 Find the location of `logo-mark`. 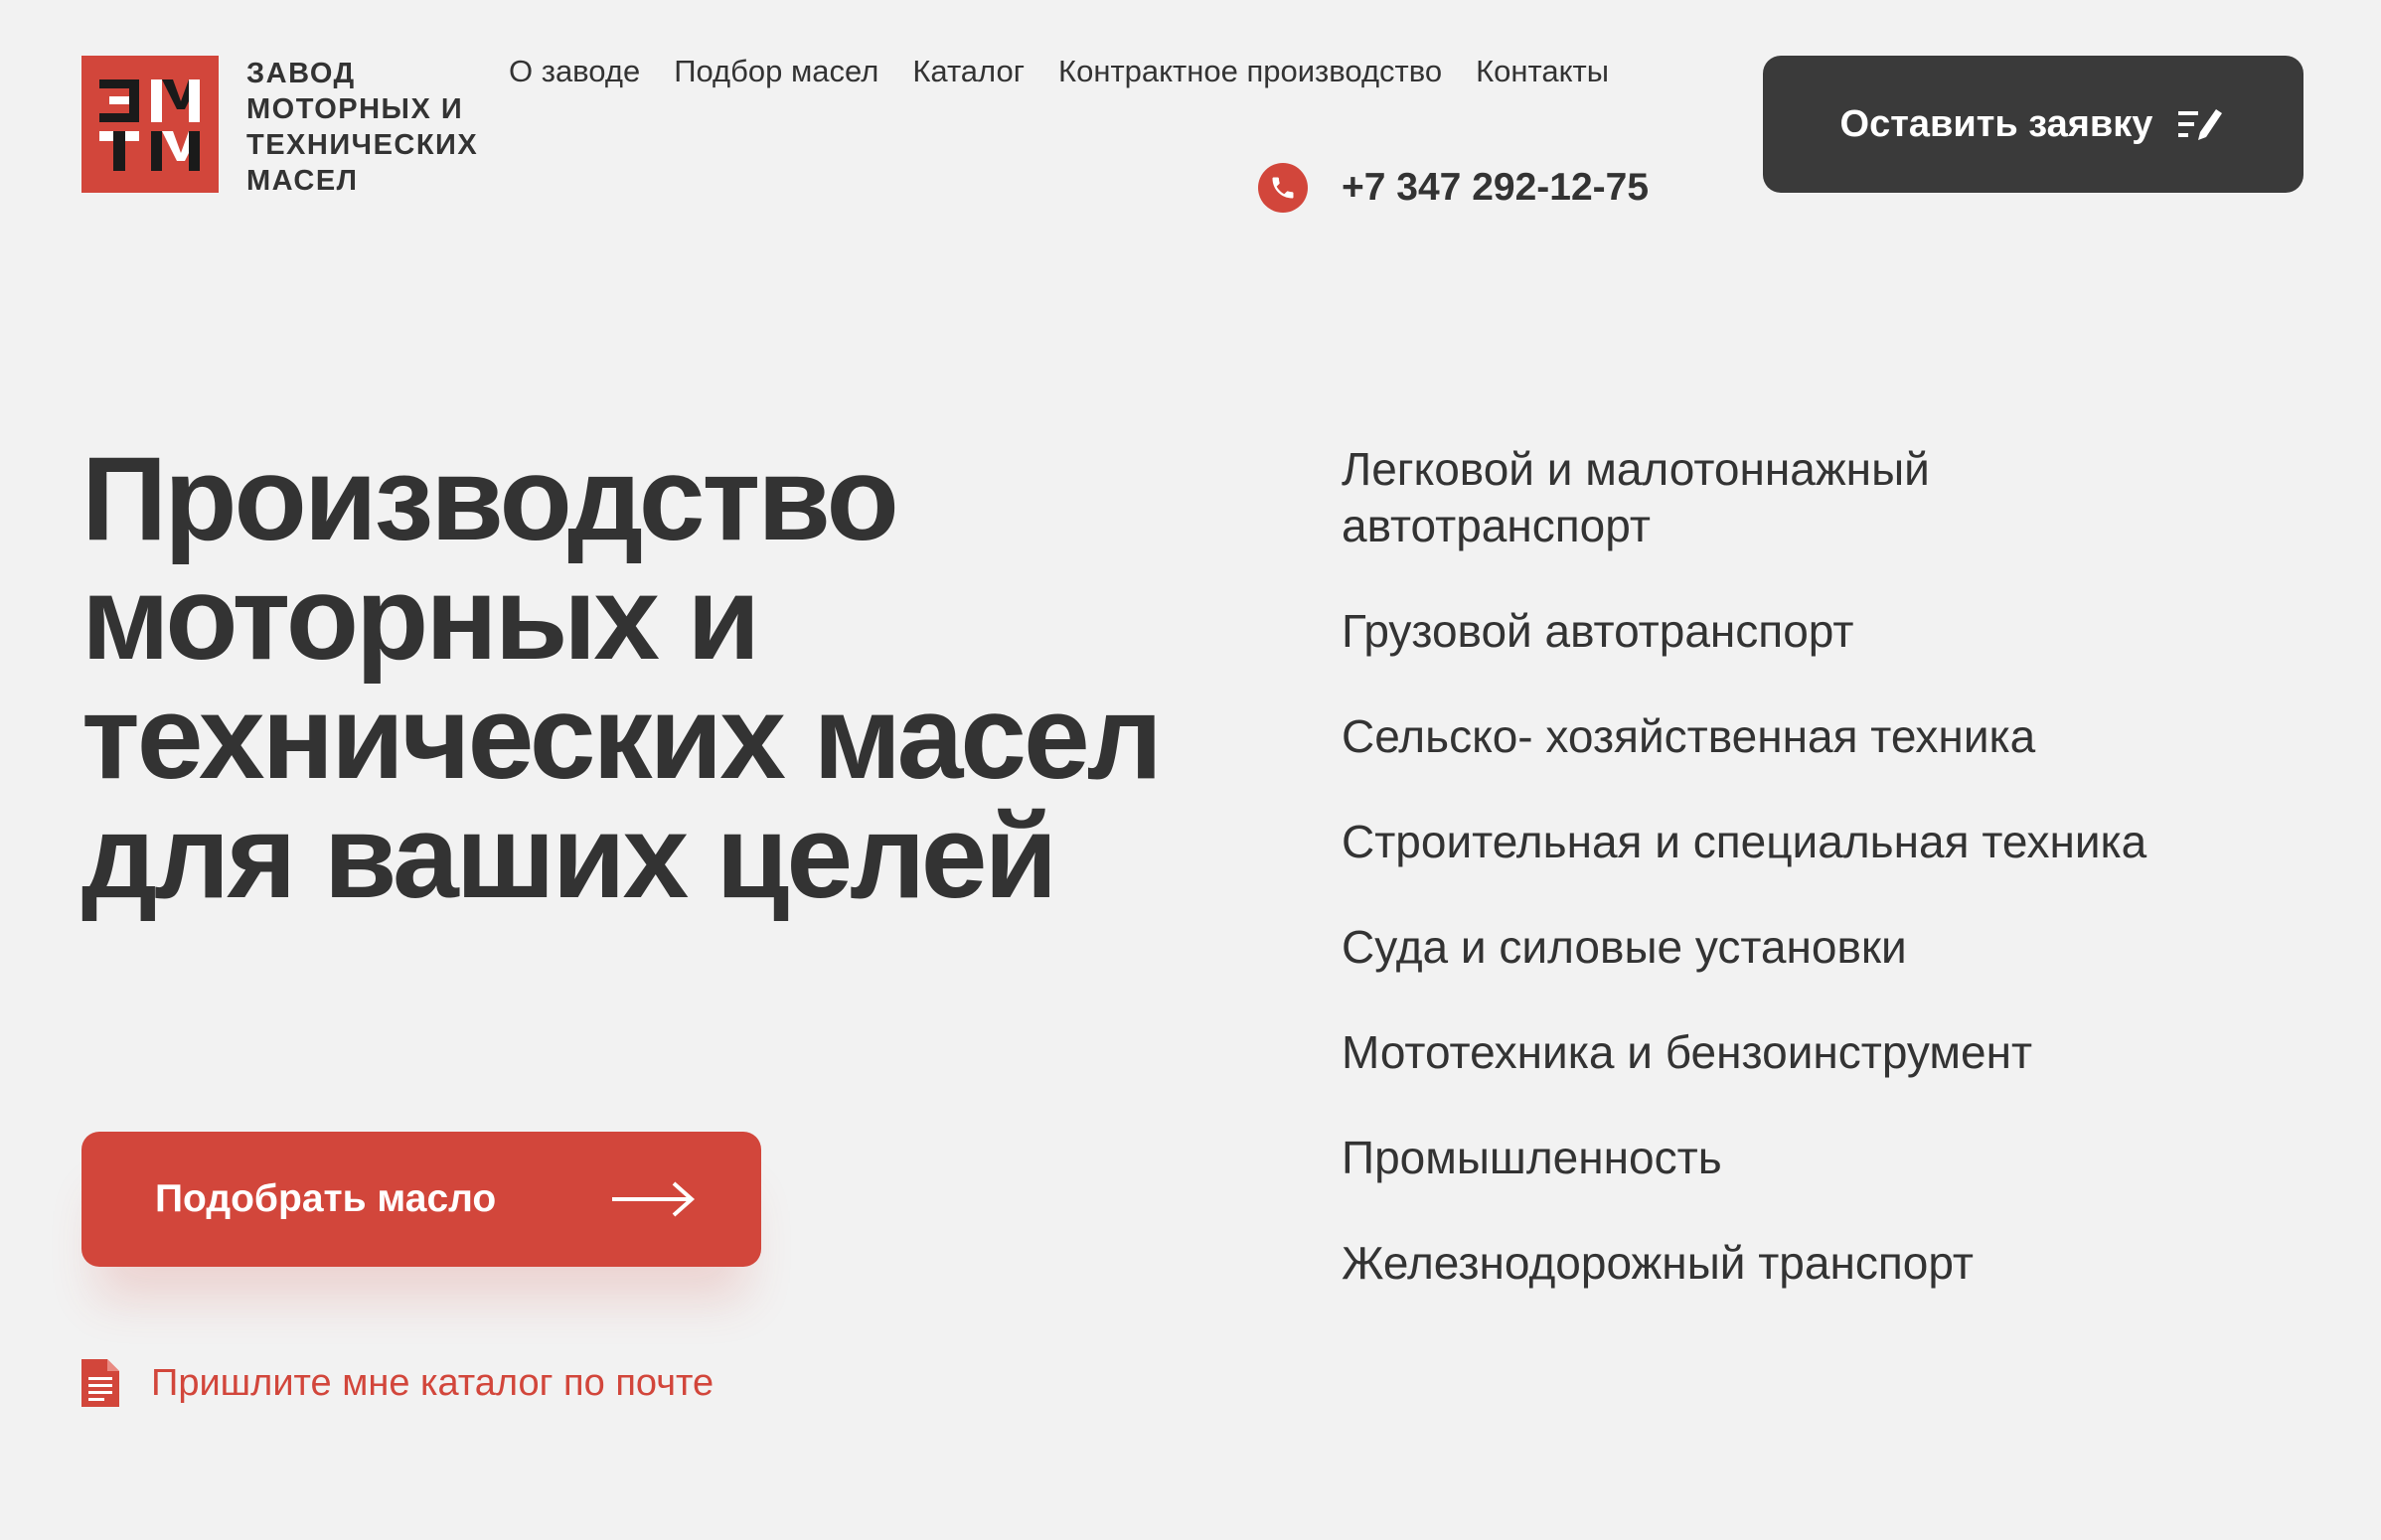

logo-mark is located at coordinates (150, 125).